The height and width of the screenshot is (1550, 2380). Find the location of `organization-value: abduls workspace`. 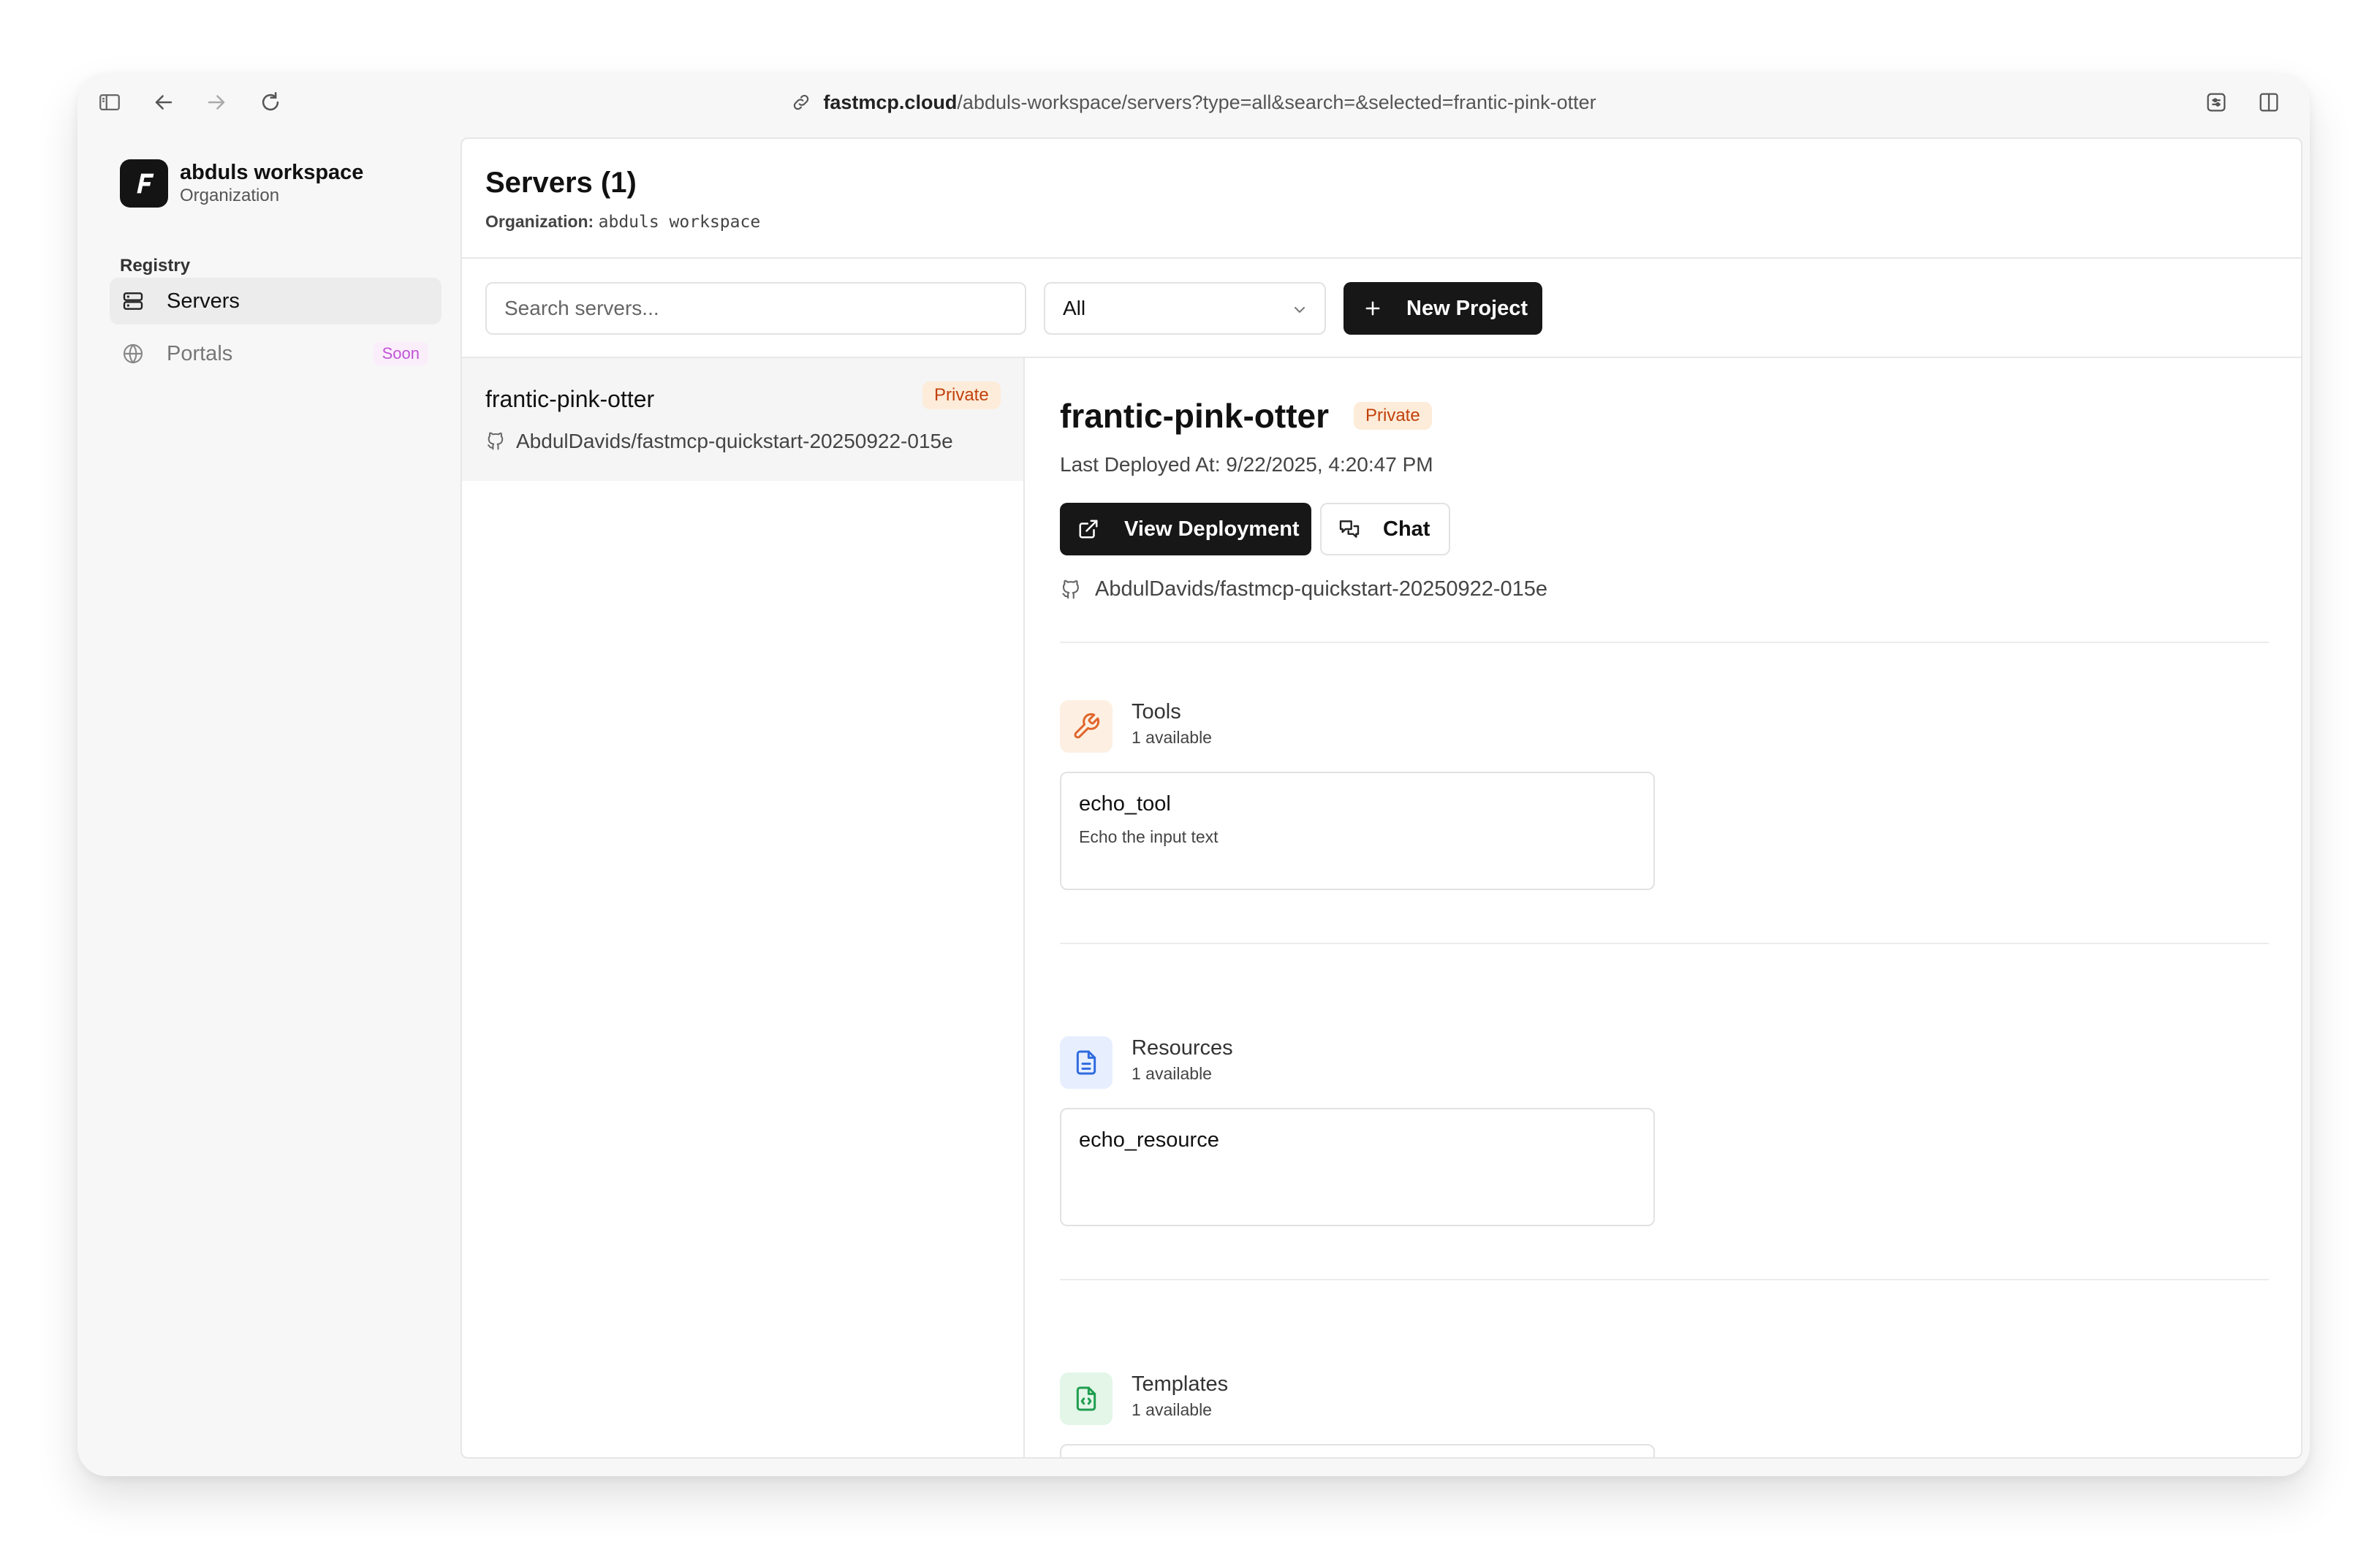

organization-value: abduls workspace is located at coordinates (679, 223).